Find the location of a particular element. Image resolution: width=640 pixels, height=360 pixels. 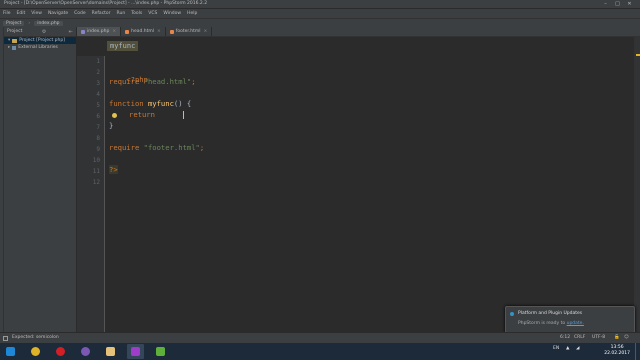

code-line-7: } is located at coordinates (111, 125).